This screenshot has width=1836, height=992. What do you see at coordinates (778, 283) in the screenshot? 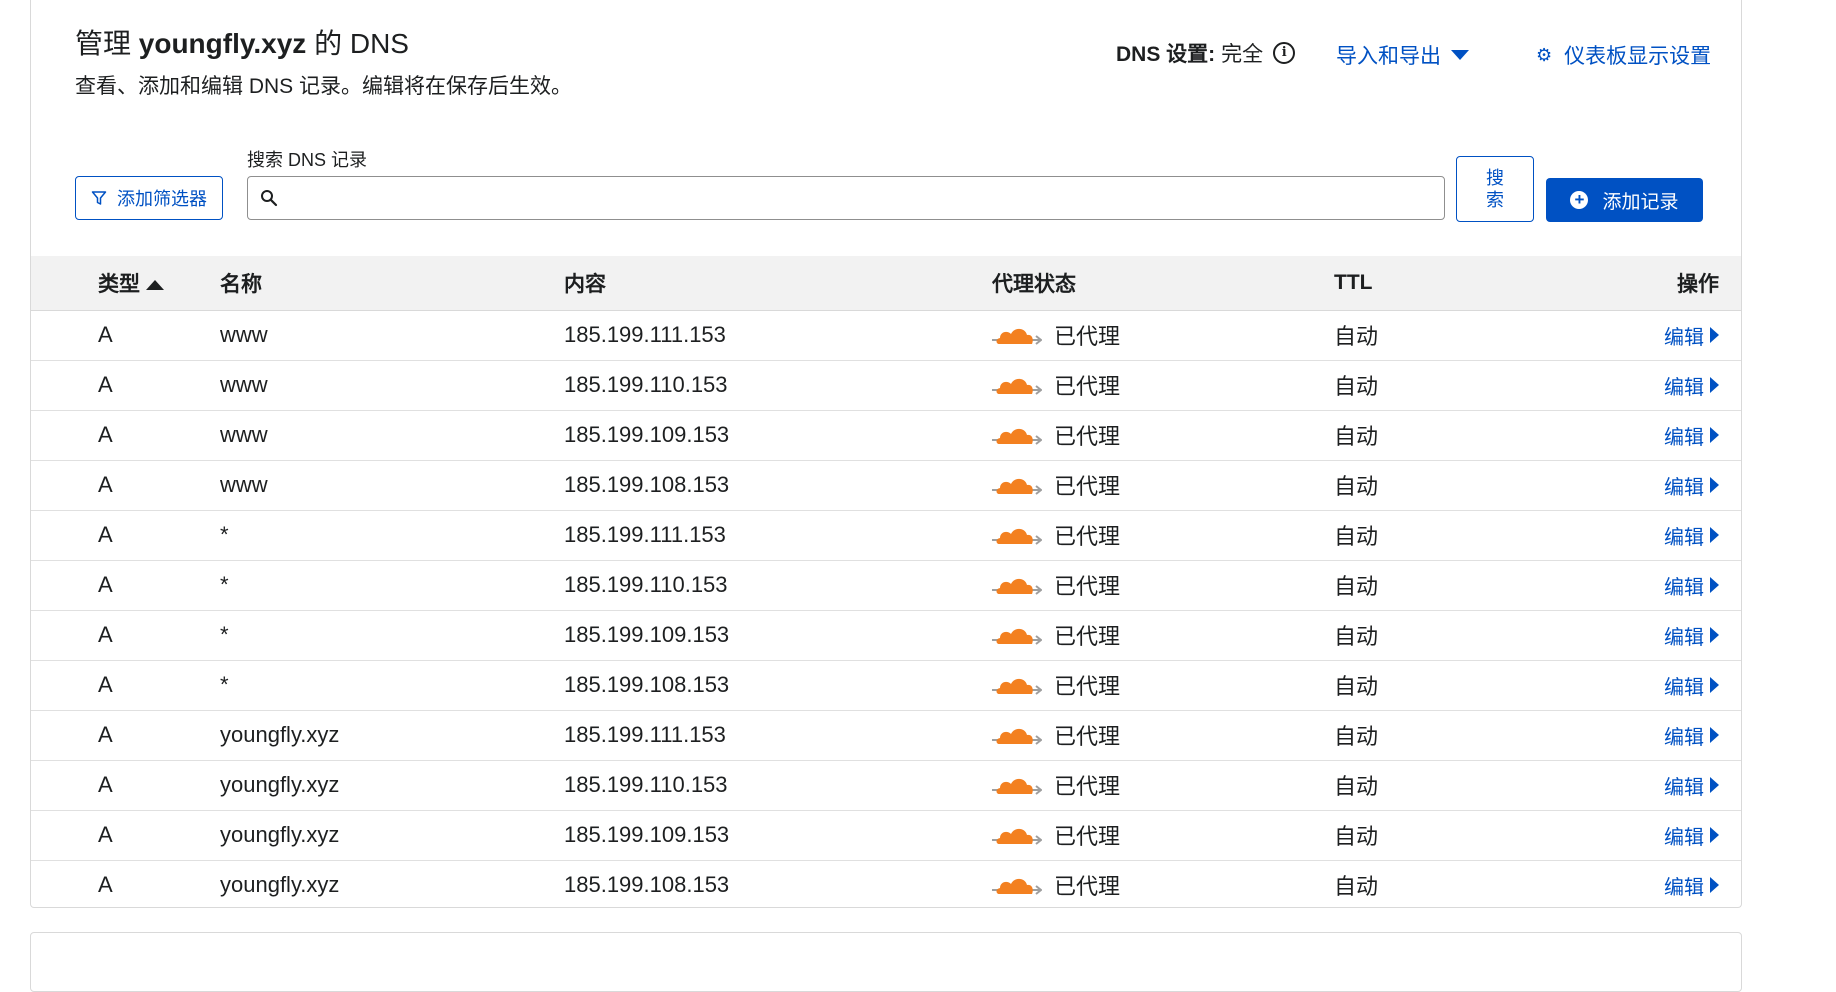
I see `column-header-content: 内容` at bounding box center [778, 283].